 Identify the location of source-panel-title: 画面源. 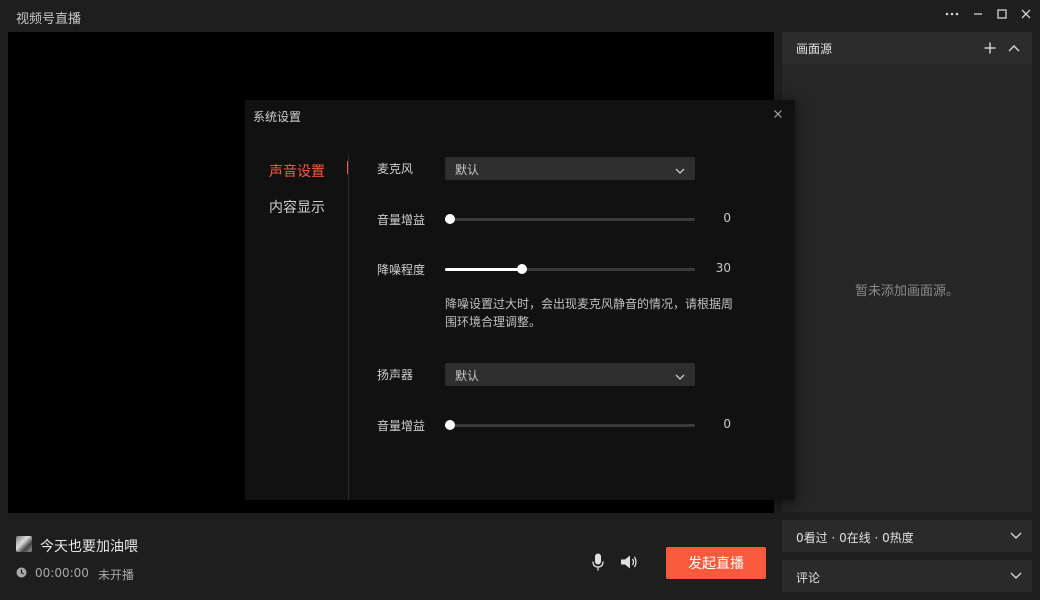
(814, 49).